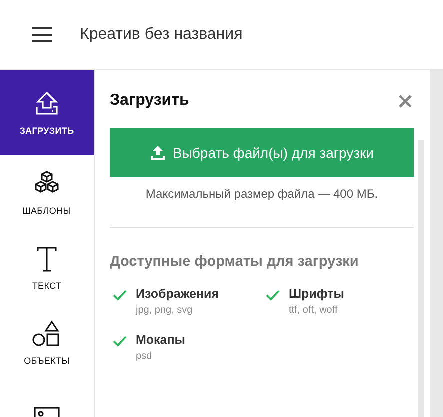 This screenshot has height=417, width=443. I want to click on format-extensions: psd, so click(145, 356).